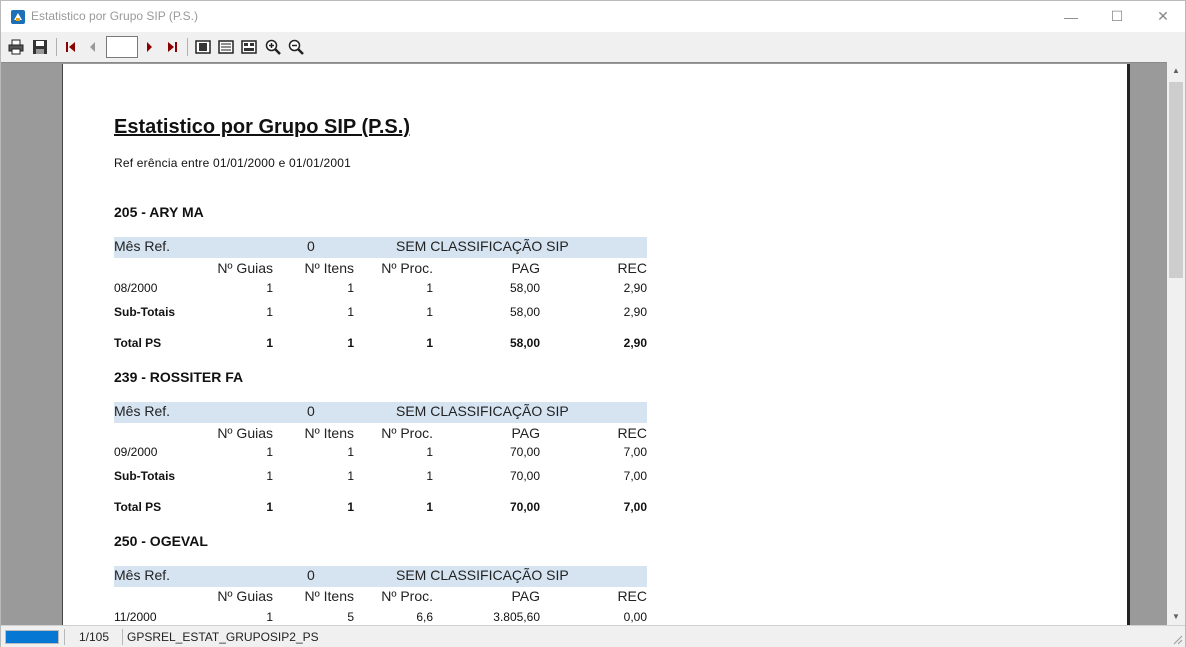 Image resolution: width=1186 pixels, height=647 pixels. I want to click on next-page-button, so click(149, 47).